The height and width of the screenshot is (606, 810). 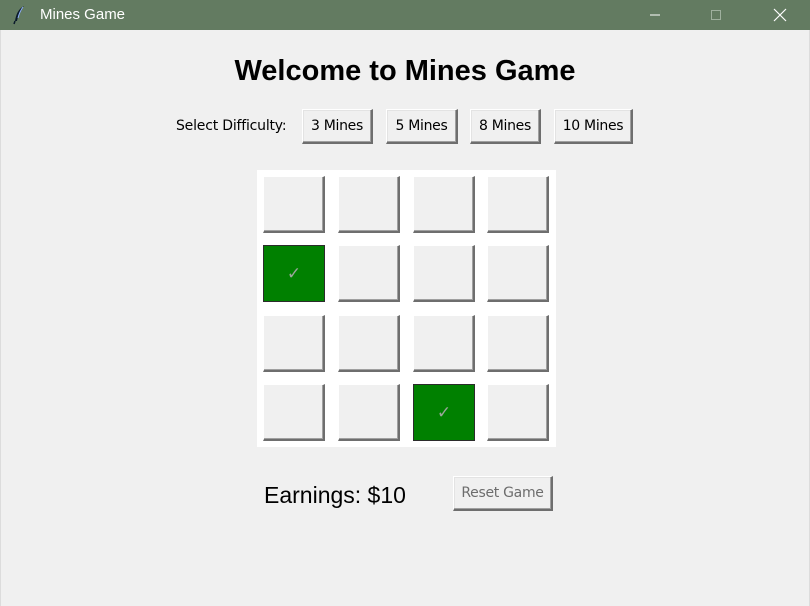 I want to click on minimize-icon, so click(x=655, y=15).